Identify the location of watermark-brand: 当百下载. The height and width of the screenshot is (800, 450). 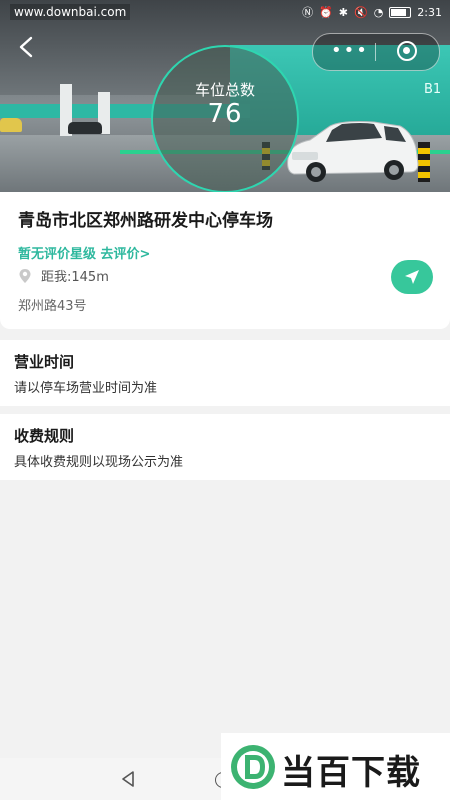
(351, 773).